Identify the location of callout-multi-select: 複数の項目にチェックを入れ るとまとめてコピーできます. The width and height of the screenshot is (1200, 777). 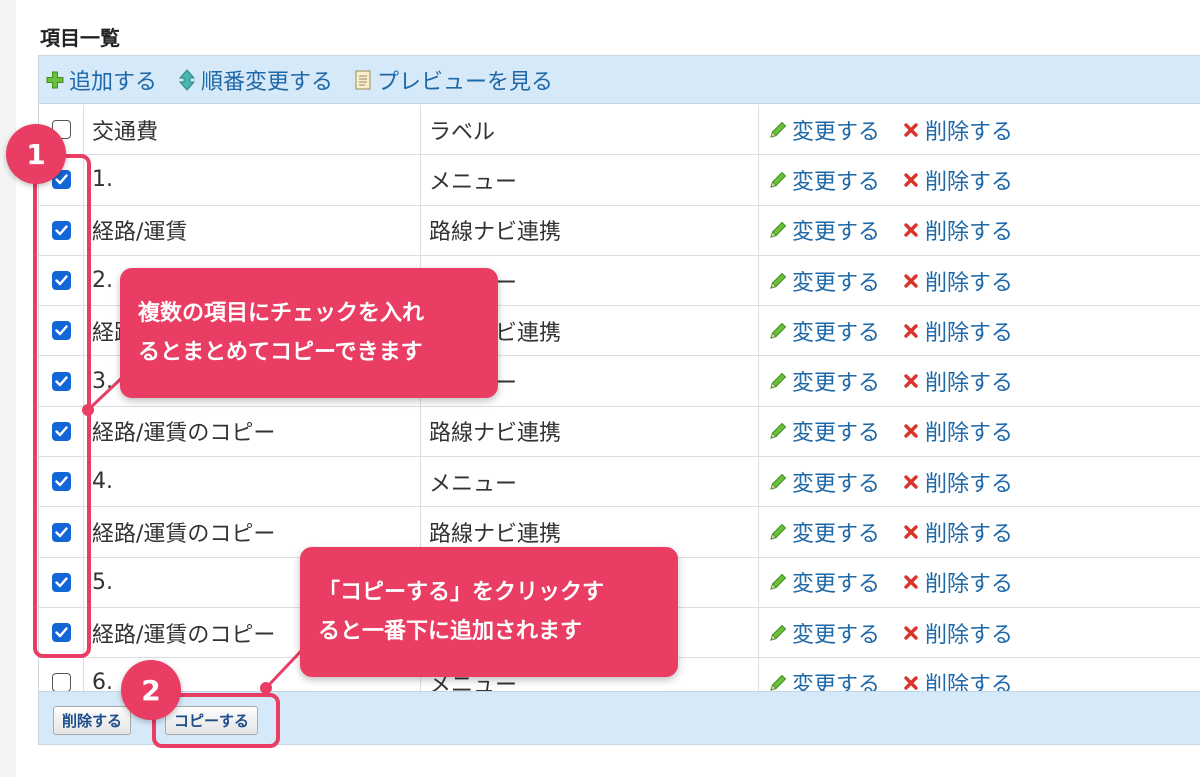
(309, 333).